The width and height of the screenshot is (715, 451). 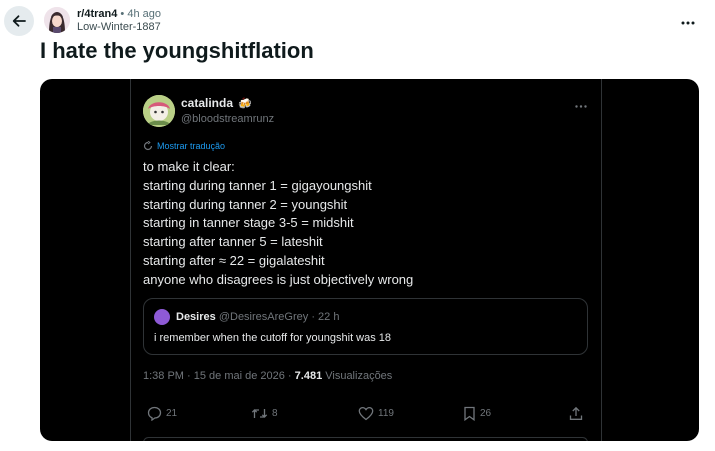 I want to click on subreddit-line: r/4tran4 • 4h ago, so click(x=119, y=14).